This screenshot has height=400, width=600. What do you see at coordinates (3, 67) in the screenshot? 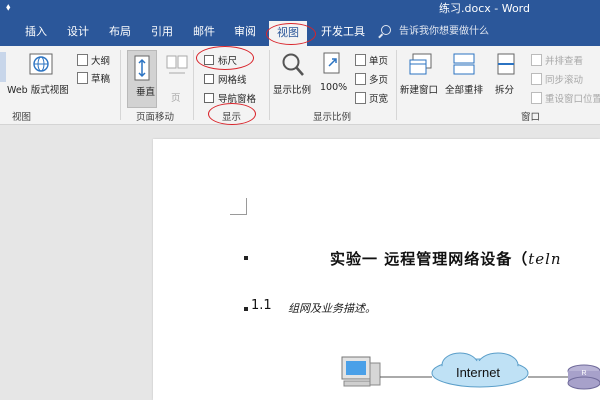
I see `print-layout-icon` at bounding box center [3, 67].